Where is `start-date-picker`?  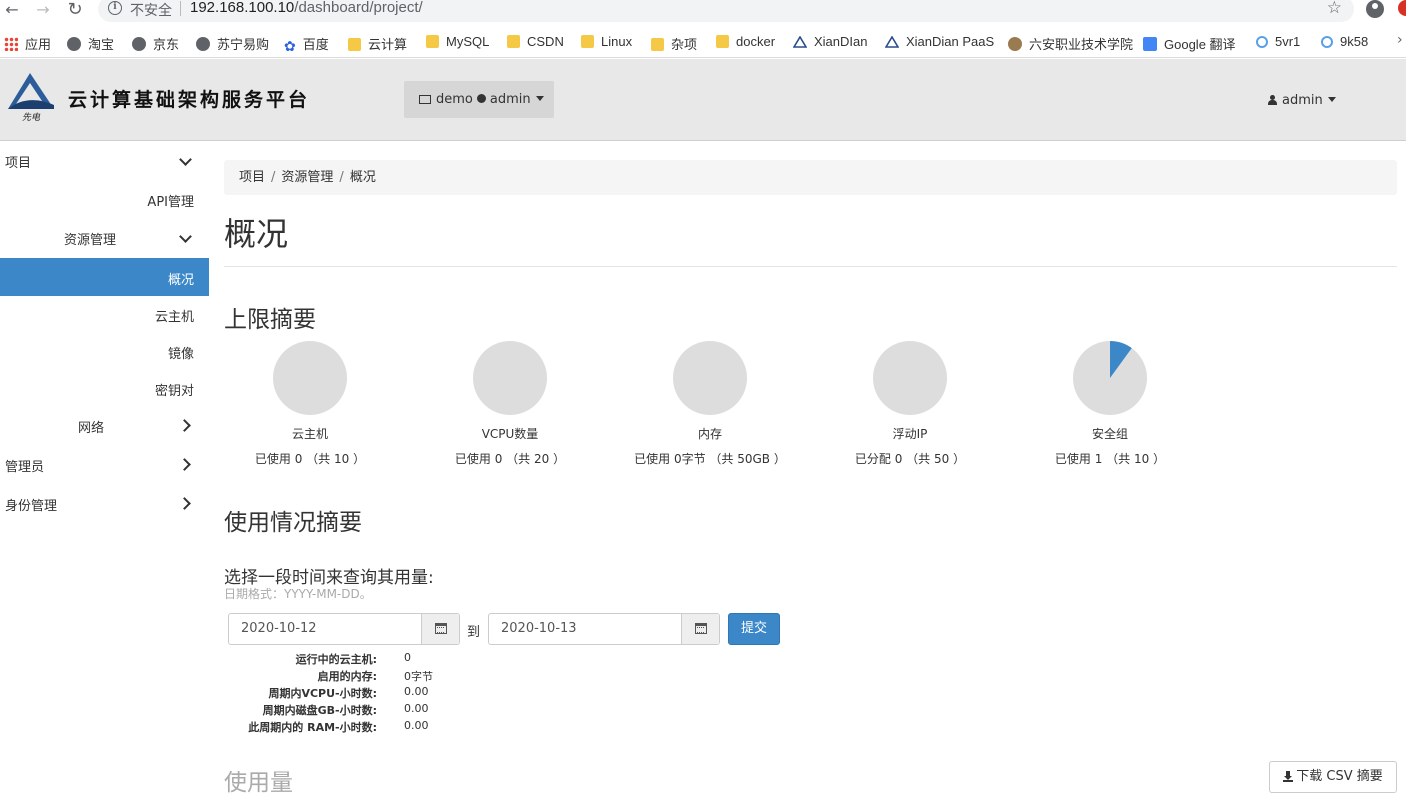 start-date-picker is located at coordinates (440, 629).